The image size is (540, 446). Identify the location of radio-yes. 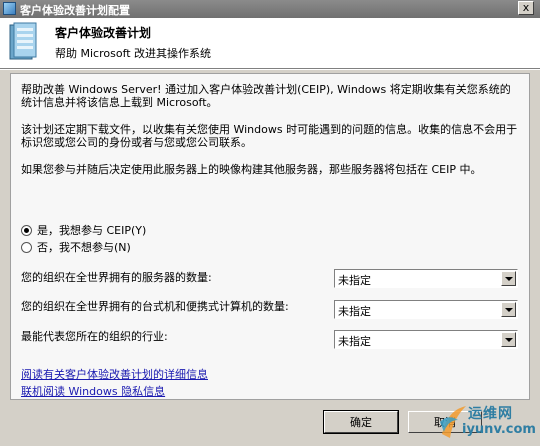
(26, 230).